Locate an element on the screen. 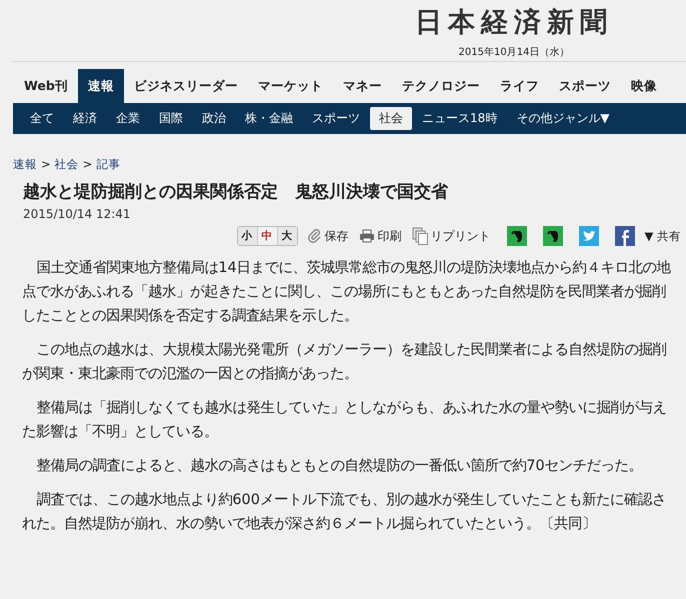 The image size is (686, 599). newspaper-logo: 日本経済新聞 is located at coordinates (514, 23).